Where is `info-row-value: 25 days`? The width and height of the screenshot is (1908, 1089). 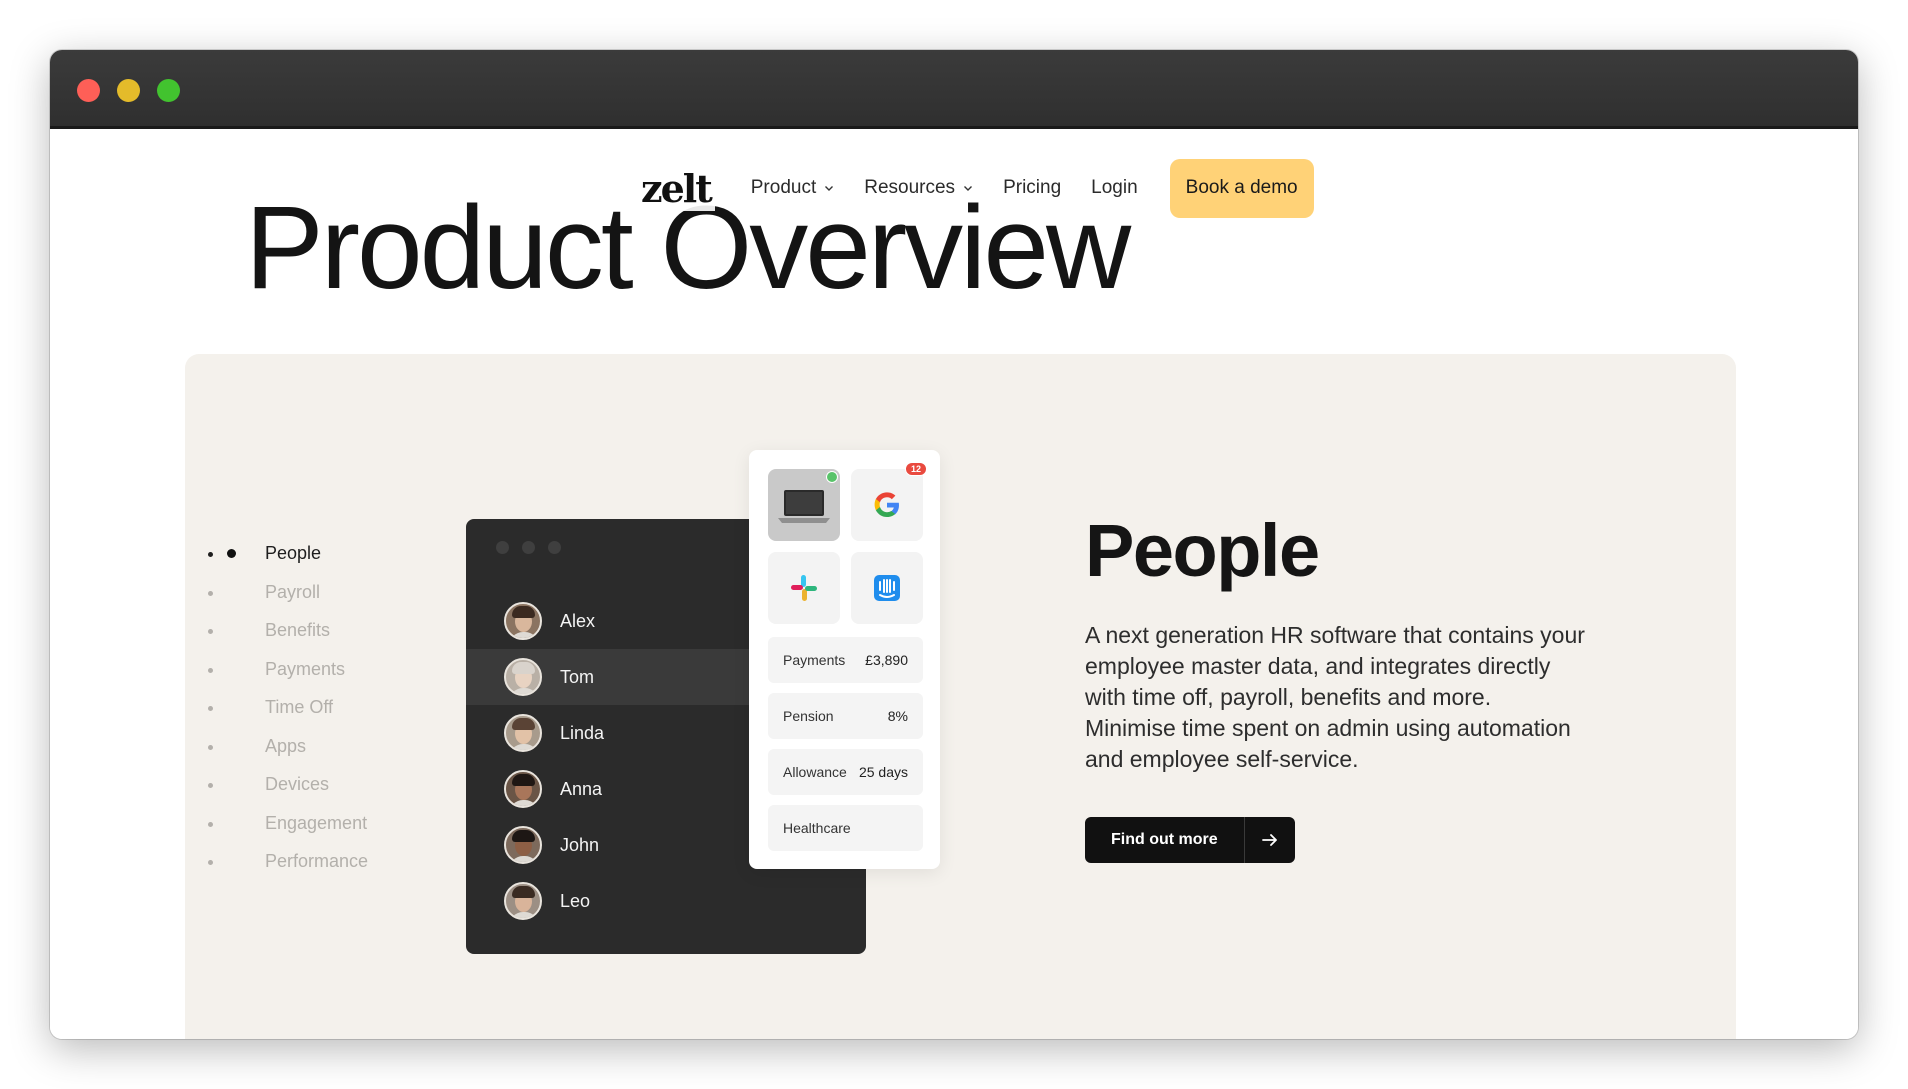 info-row-value: 25 days is located at coordinates (883, 772).